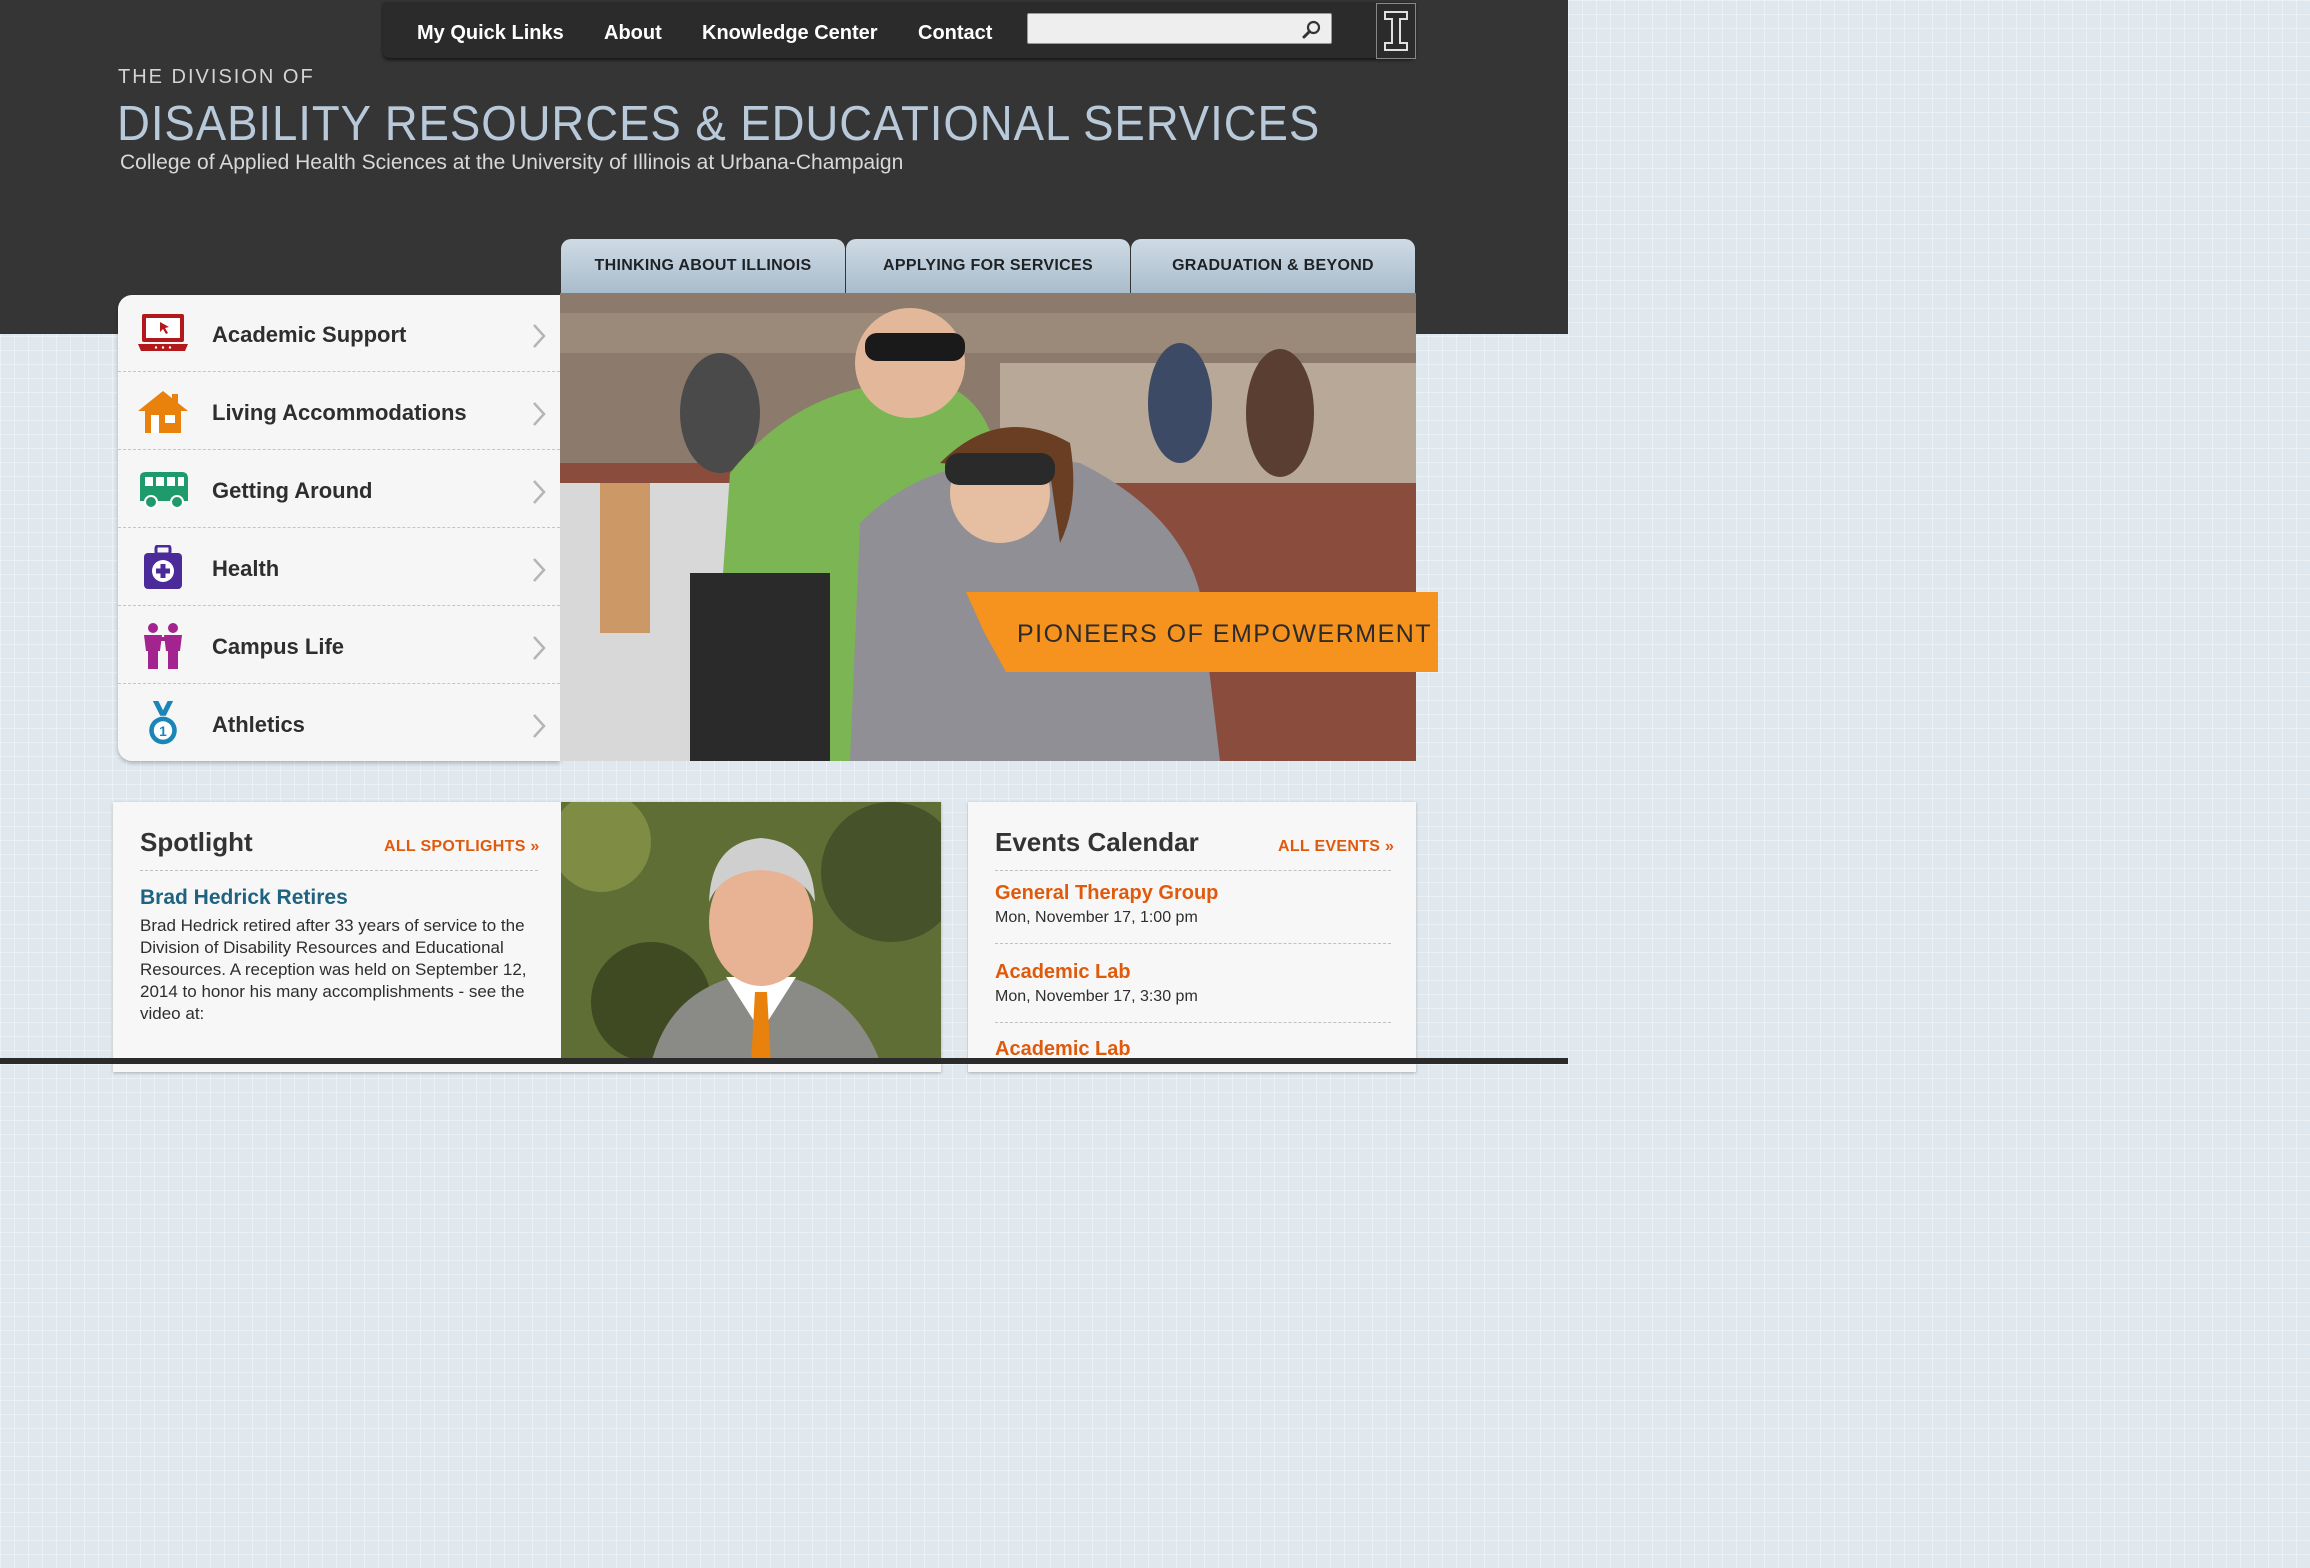  I want to click on menu-item-label: Living Accommodations, so click(339, 412).